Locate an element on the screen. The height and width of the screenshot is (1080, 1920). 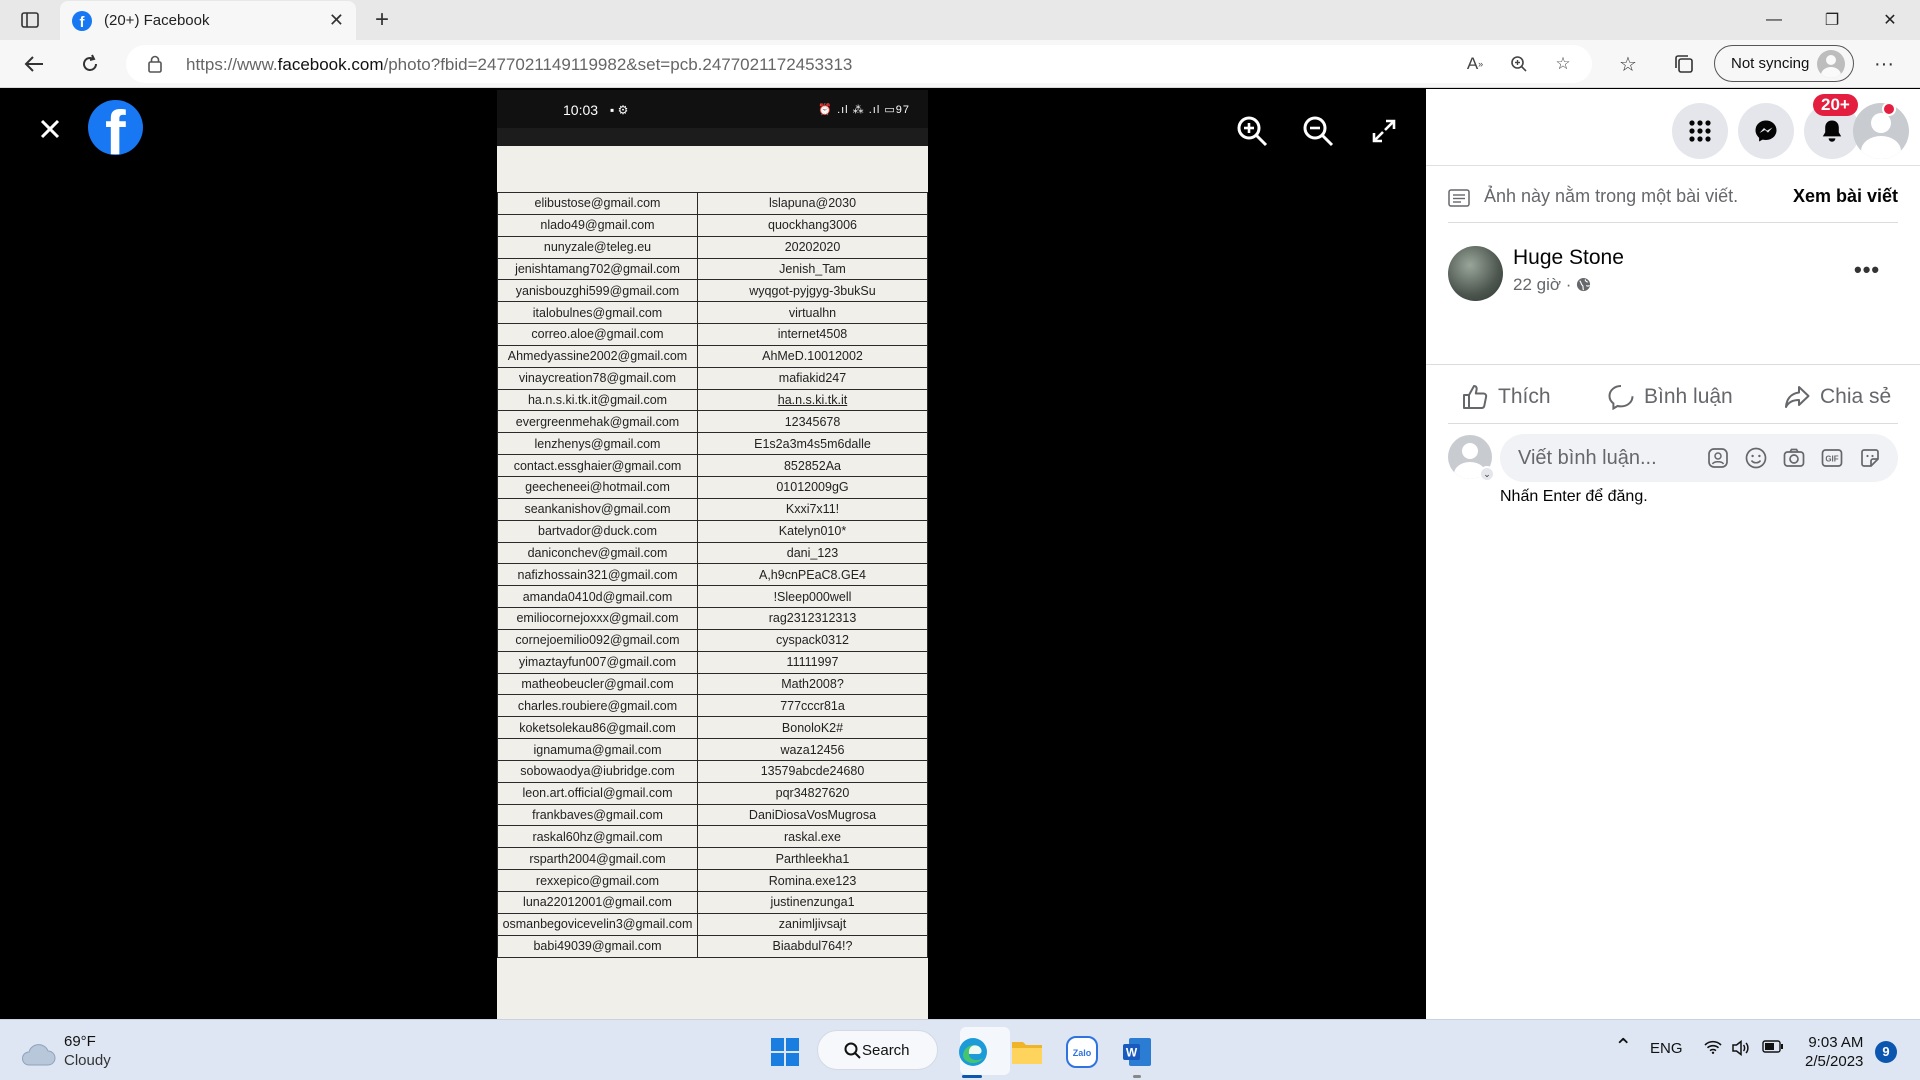
password-cell: 13579abcde24680 is located at coordinates (812, 771).